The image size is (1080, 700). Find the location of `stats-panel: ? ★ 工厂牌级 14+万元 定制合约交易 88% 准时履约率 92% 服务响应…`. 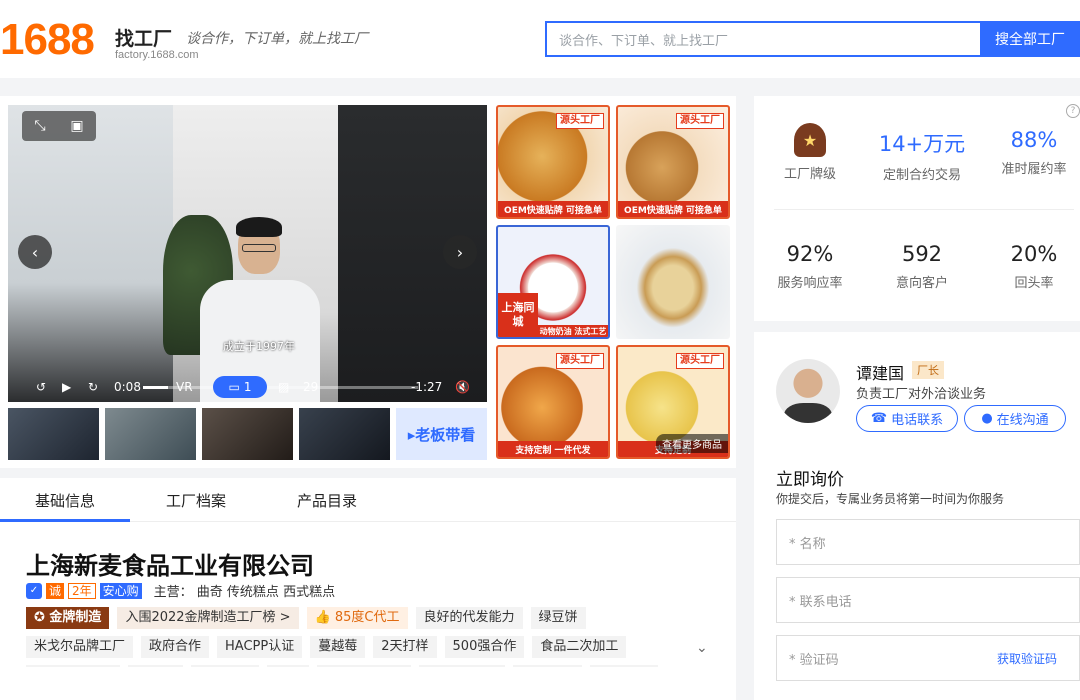

stats-panel: ? ★ 工厂牌级 14+万元 定制合约交易 88% 准时履约率 92% 服务响应… is located at coordinates (917, 208).